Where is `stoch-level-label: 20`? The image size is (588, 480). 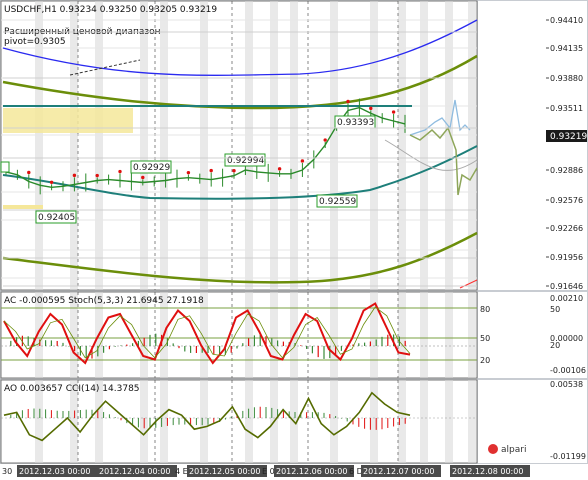
stoch-level-label: 20 is located at coordinates (485, 360).